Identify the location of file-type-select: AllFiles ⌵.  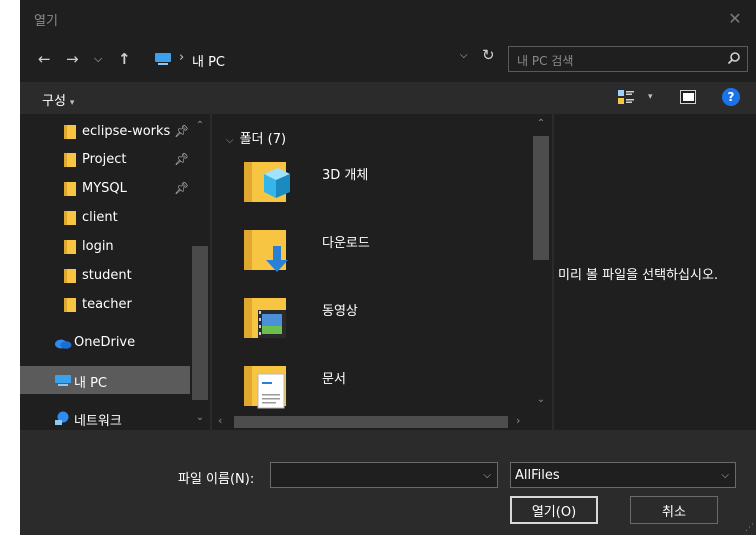
(623, 475).